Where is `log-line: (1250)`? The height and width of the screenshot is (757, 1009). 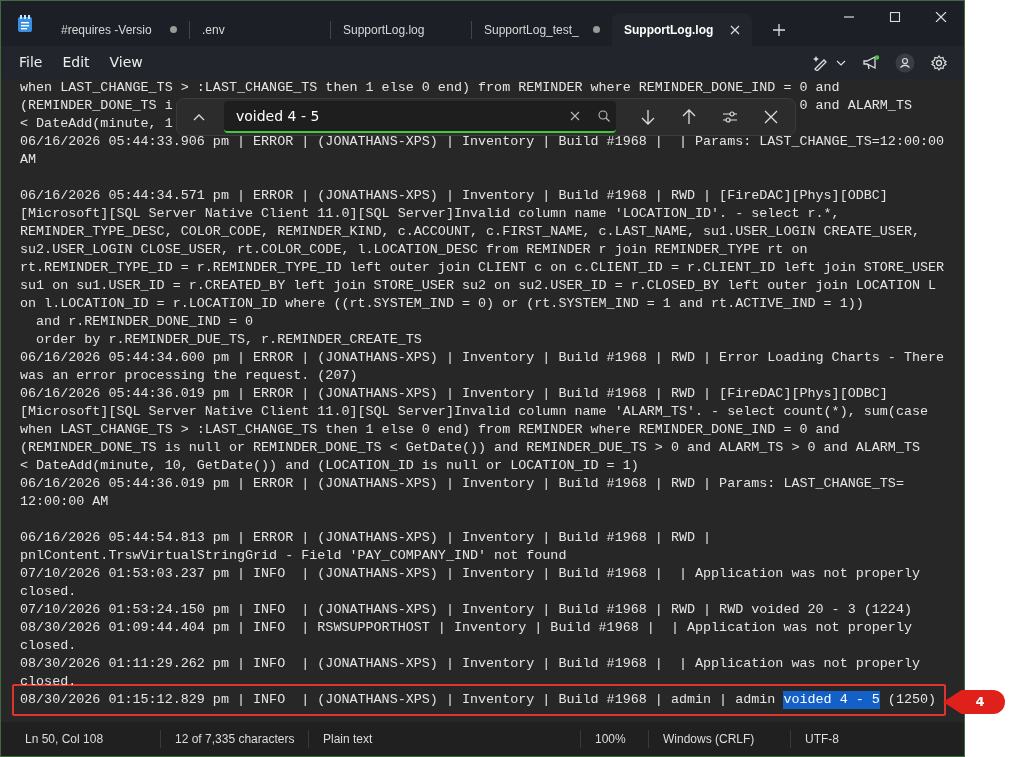 log-line: (1250) is located at coordinates (911, 700).